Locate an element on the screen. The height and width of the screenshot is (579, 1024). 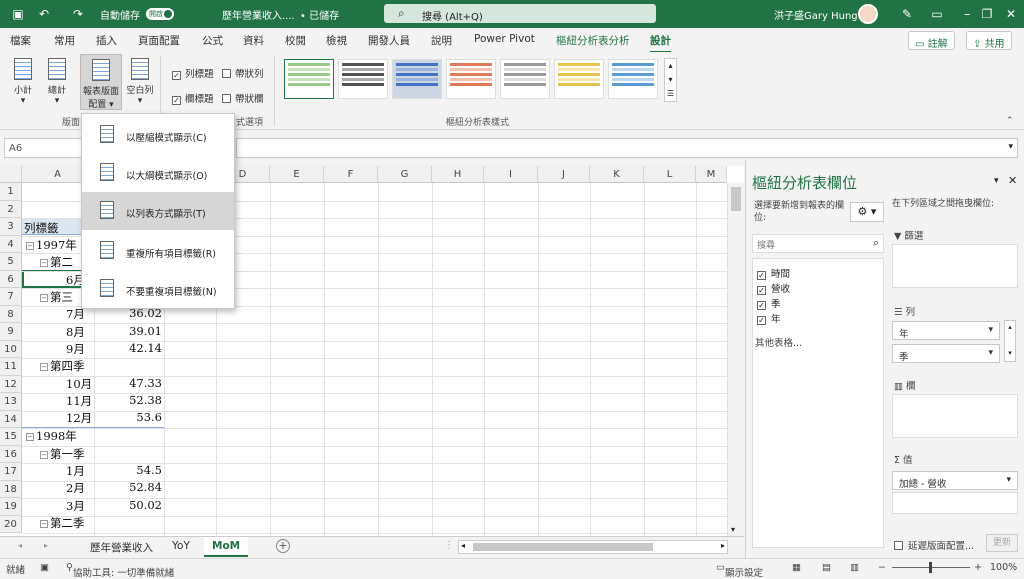
banded-cols-checkbox: 帶狀欄 is located at coordinates (243, 98).